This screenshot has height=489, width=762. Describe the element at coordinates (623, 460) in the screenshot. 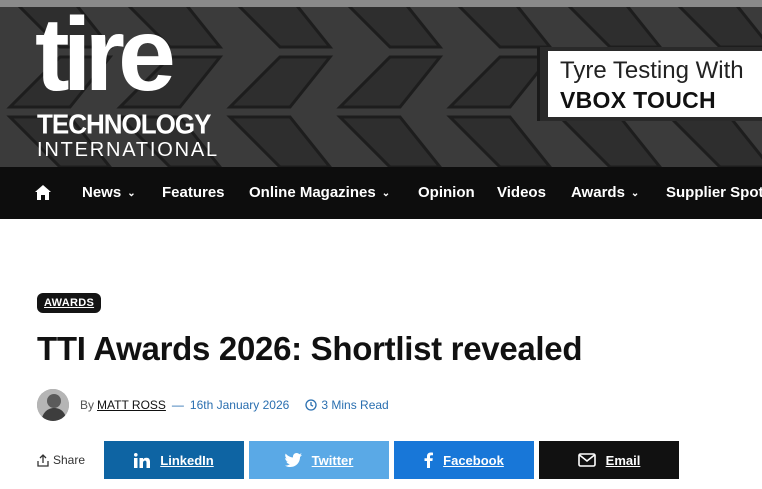

I see `share-button-label: Email` at that location.